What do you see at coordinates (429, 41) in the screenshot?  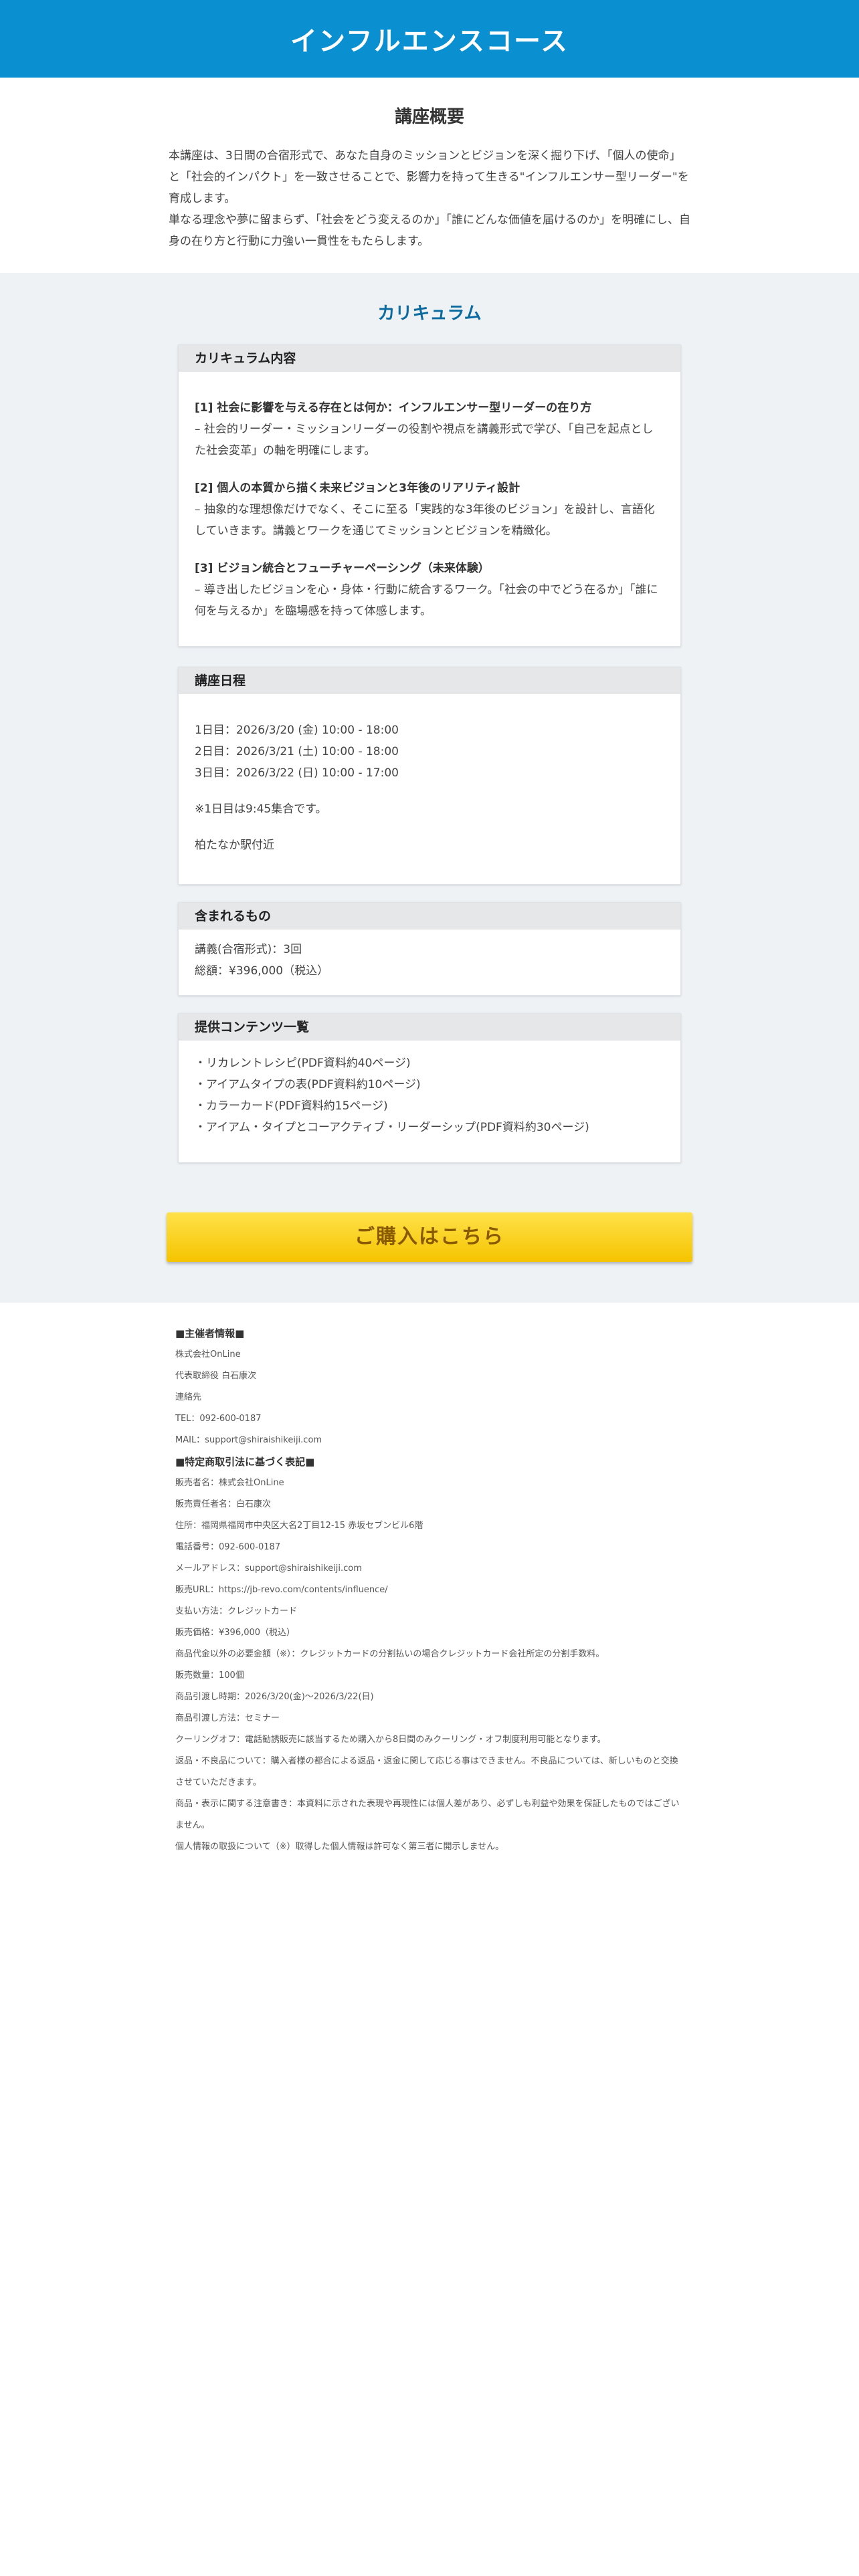 I see `page-title: インフルエンスコース` at bounding box center [429, 41].